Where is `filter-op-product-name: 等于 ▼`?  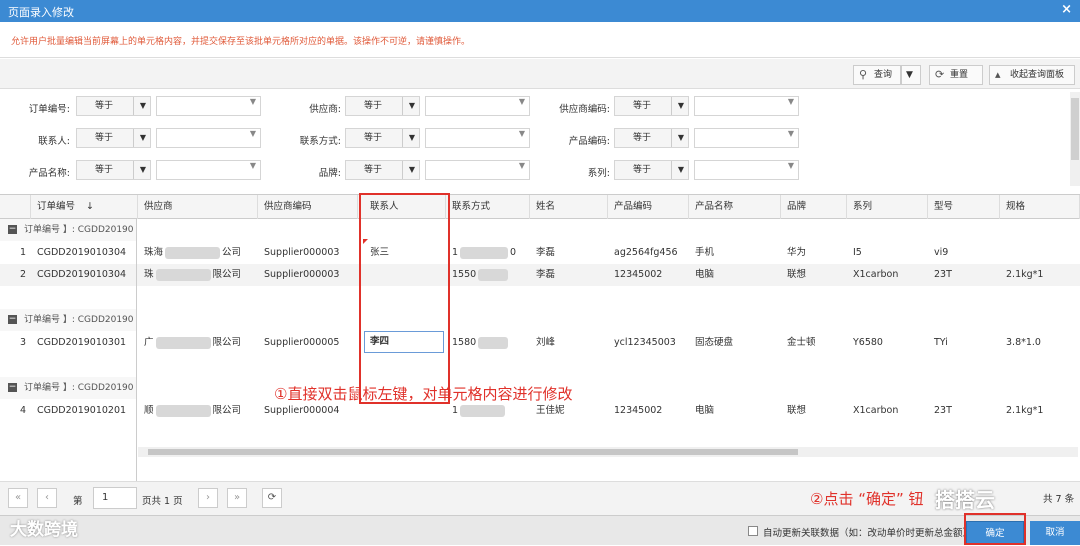
filter-op-product-name: 等于 ▼ is located at coordinates (113, 170).